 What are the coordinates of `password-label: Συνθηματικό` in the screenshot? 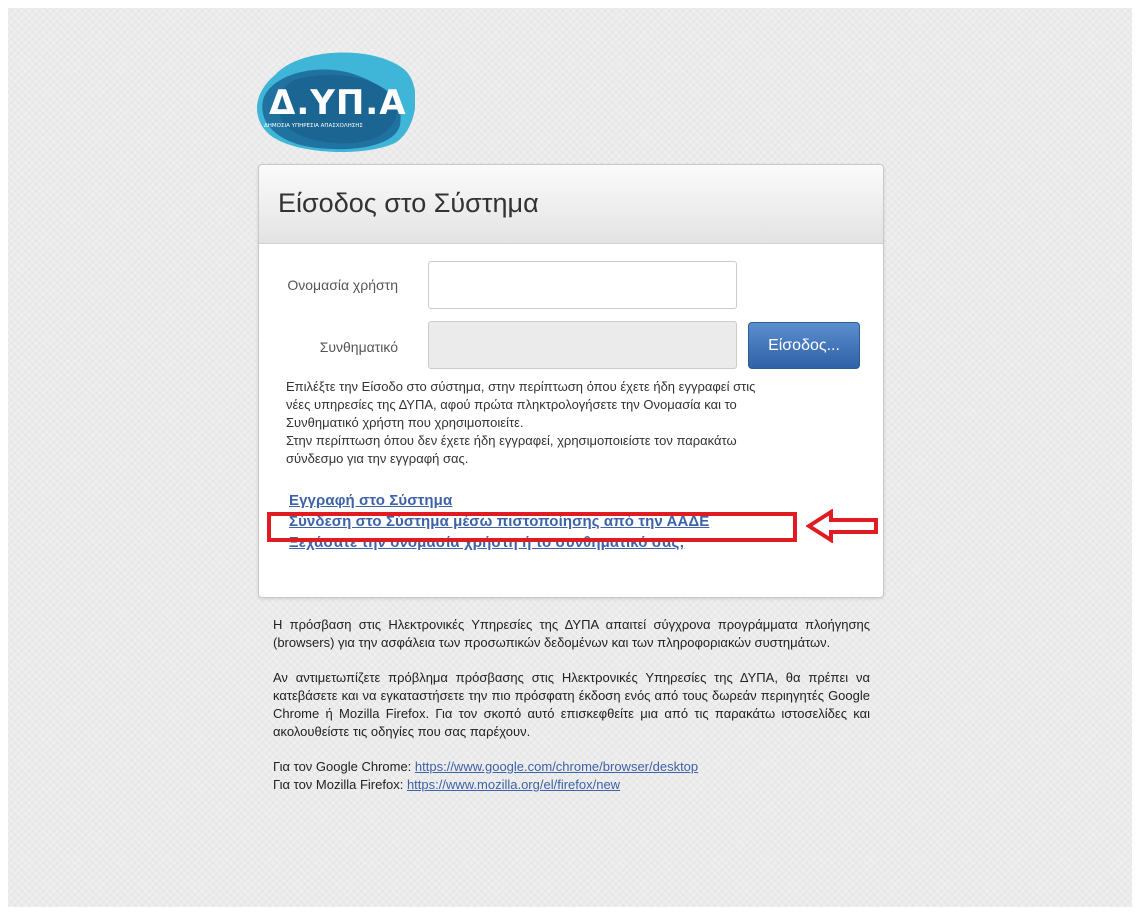 It's located at (358, 347).